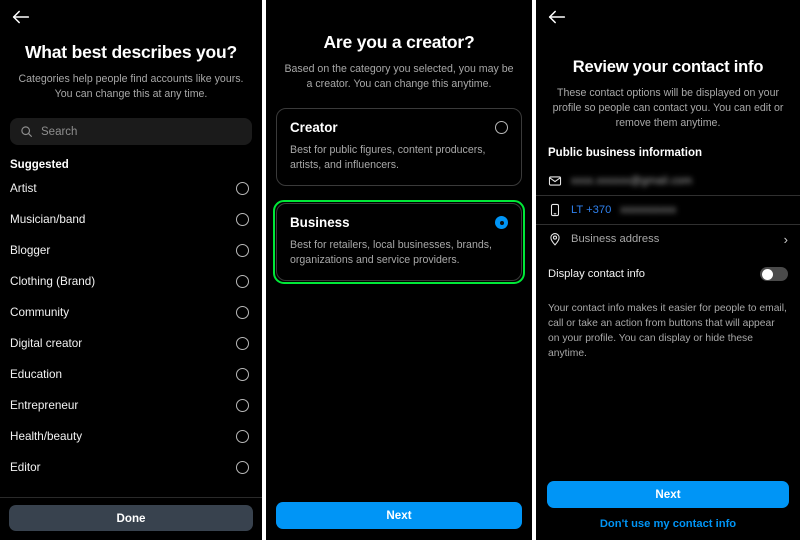 This screenshot has width=800, height=540. What do you see at coordinates (131, 17) in the screenshot?
I see `panel1-header` at bounding box center [131, 17].